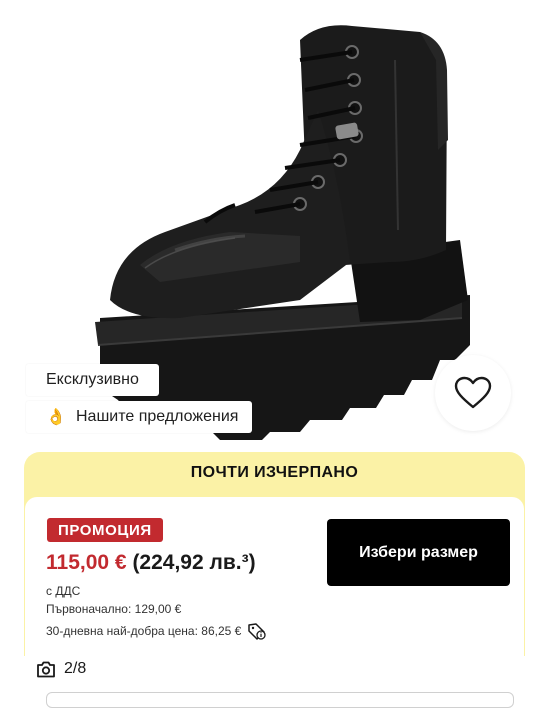  What do you see at coordinates (61, 669) in the screenshot?
I see `gallery-counter: 2/8` at bounding box center [61, 669].